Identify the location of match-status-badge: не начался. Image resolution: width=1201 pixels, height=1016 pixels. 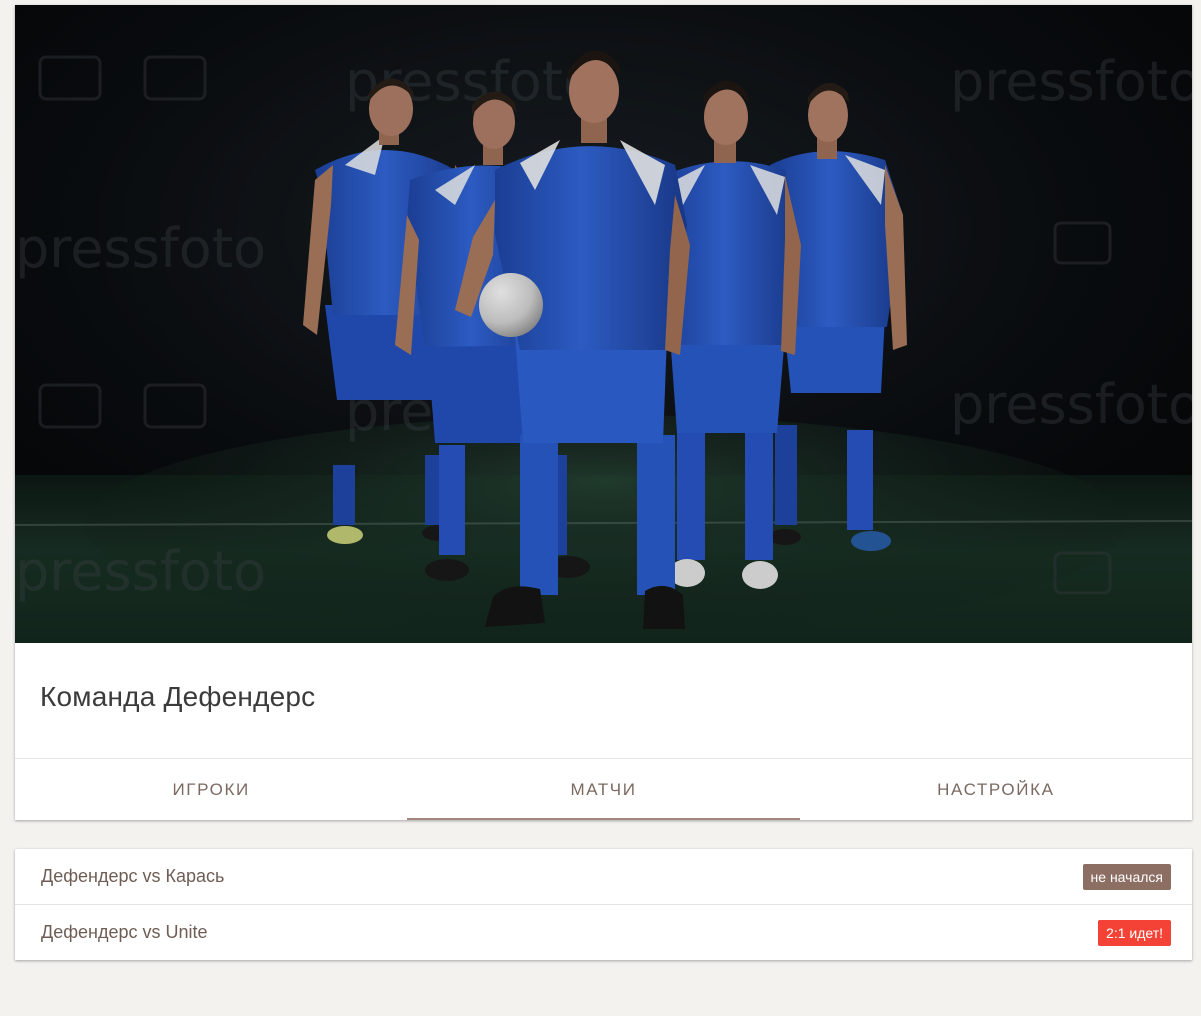
(1126, 876).